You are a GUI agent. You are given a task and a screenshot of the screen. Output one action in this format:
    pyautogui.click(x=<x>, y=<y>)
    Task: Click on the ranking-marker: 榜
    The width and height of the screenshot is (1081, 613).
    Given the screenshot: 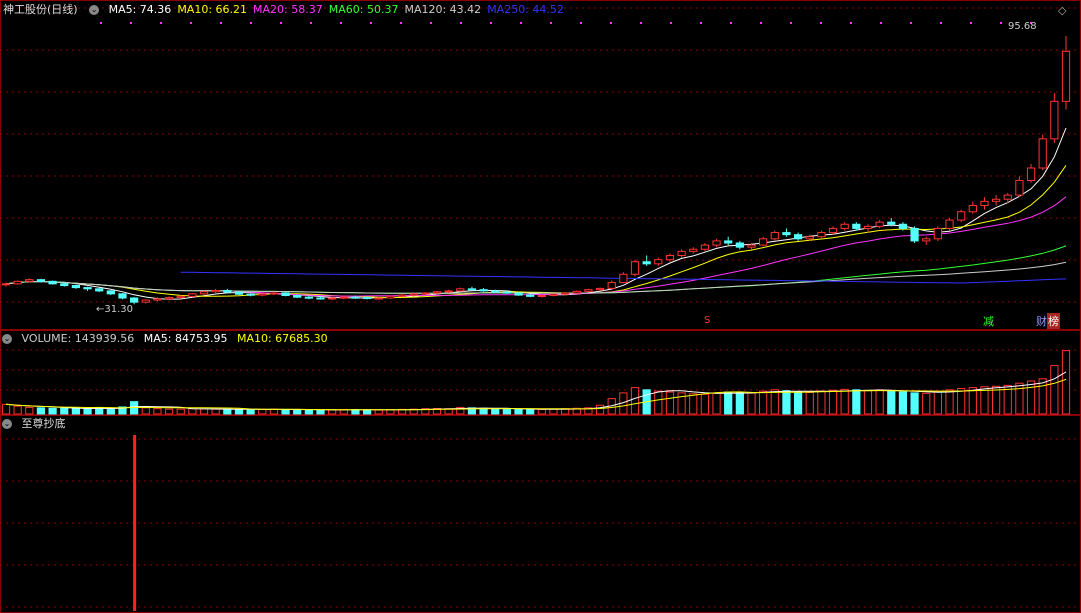 What is the action you would take?
    pyautogui.click(x=1053, y=321)
    